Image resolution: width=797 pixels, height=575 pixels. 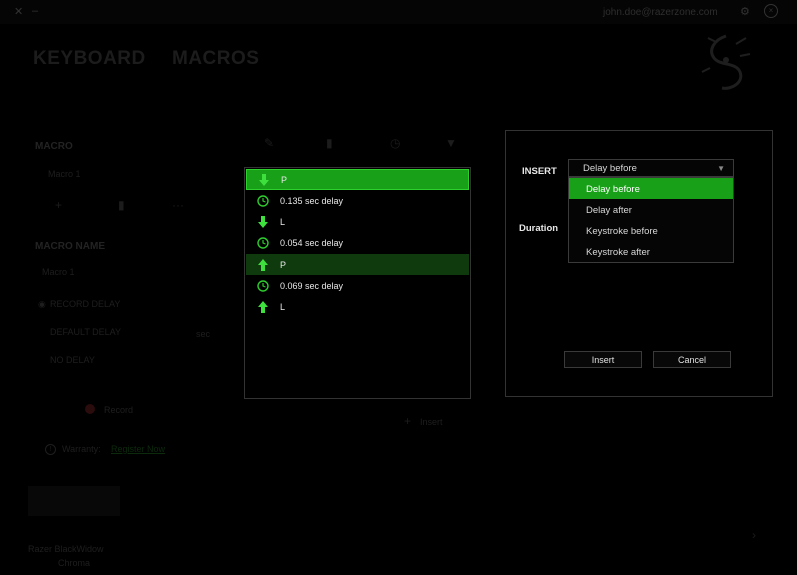 What do you see at coordinates (692, 359) in the screenshot?
I see `cancel-button: Cancel` at bounding box center [692, 359].